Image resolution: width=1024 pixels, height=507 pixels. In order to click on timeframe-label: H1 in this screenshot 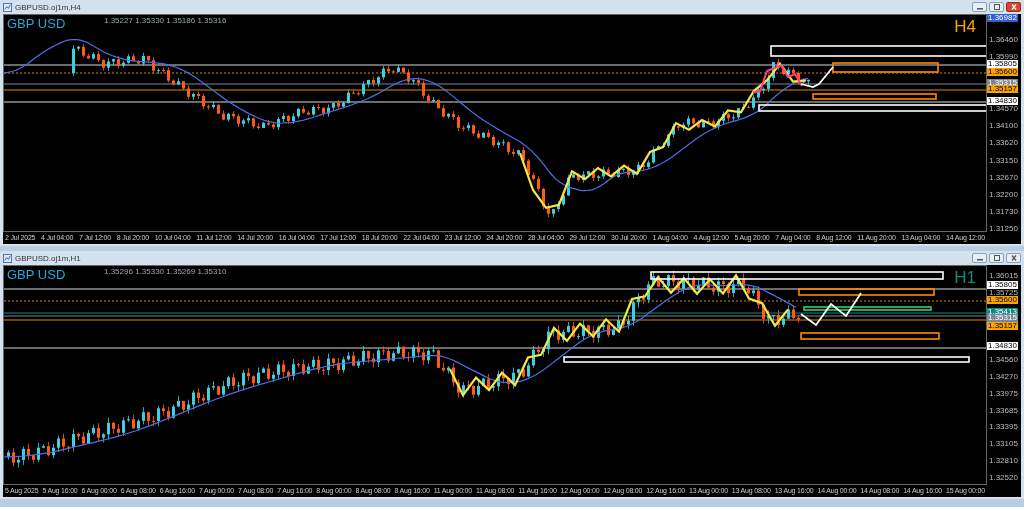, I will do `click(965, 278)`.